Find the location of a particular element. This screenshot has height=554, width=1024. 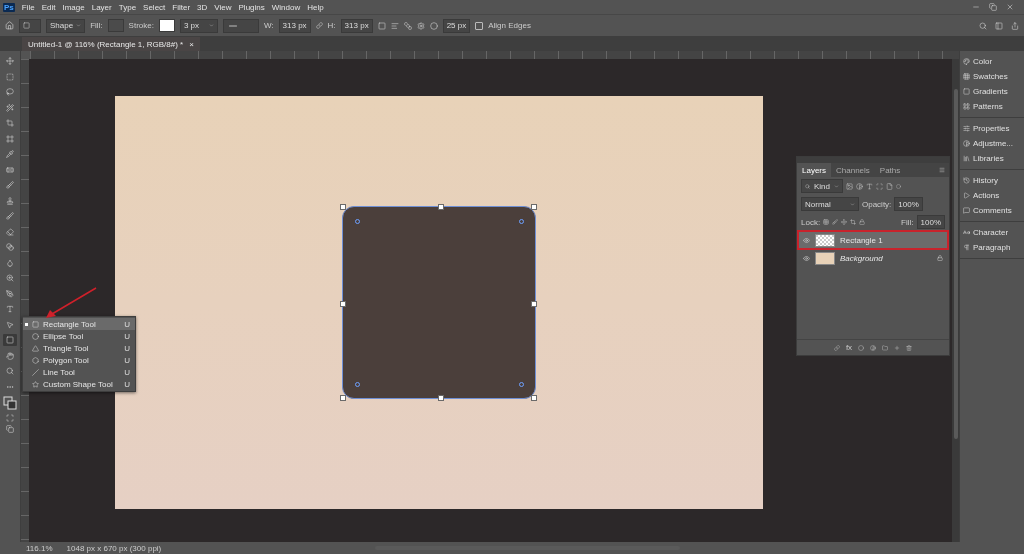

minimize-icon is located at coordinates (976, 7).